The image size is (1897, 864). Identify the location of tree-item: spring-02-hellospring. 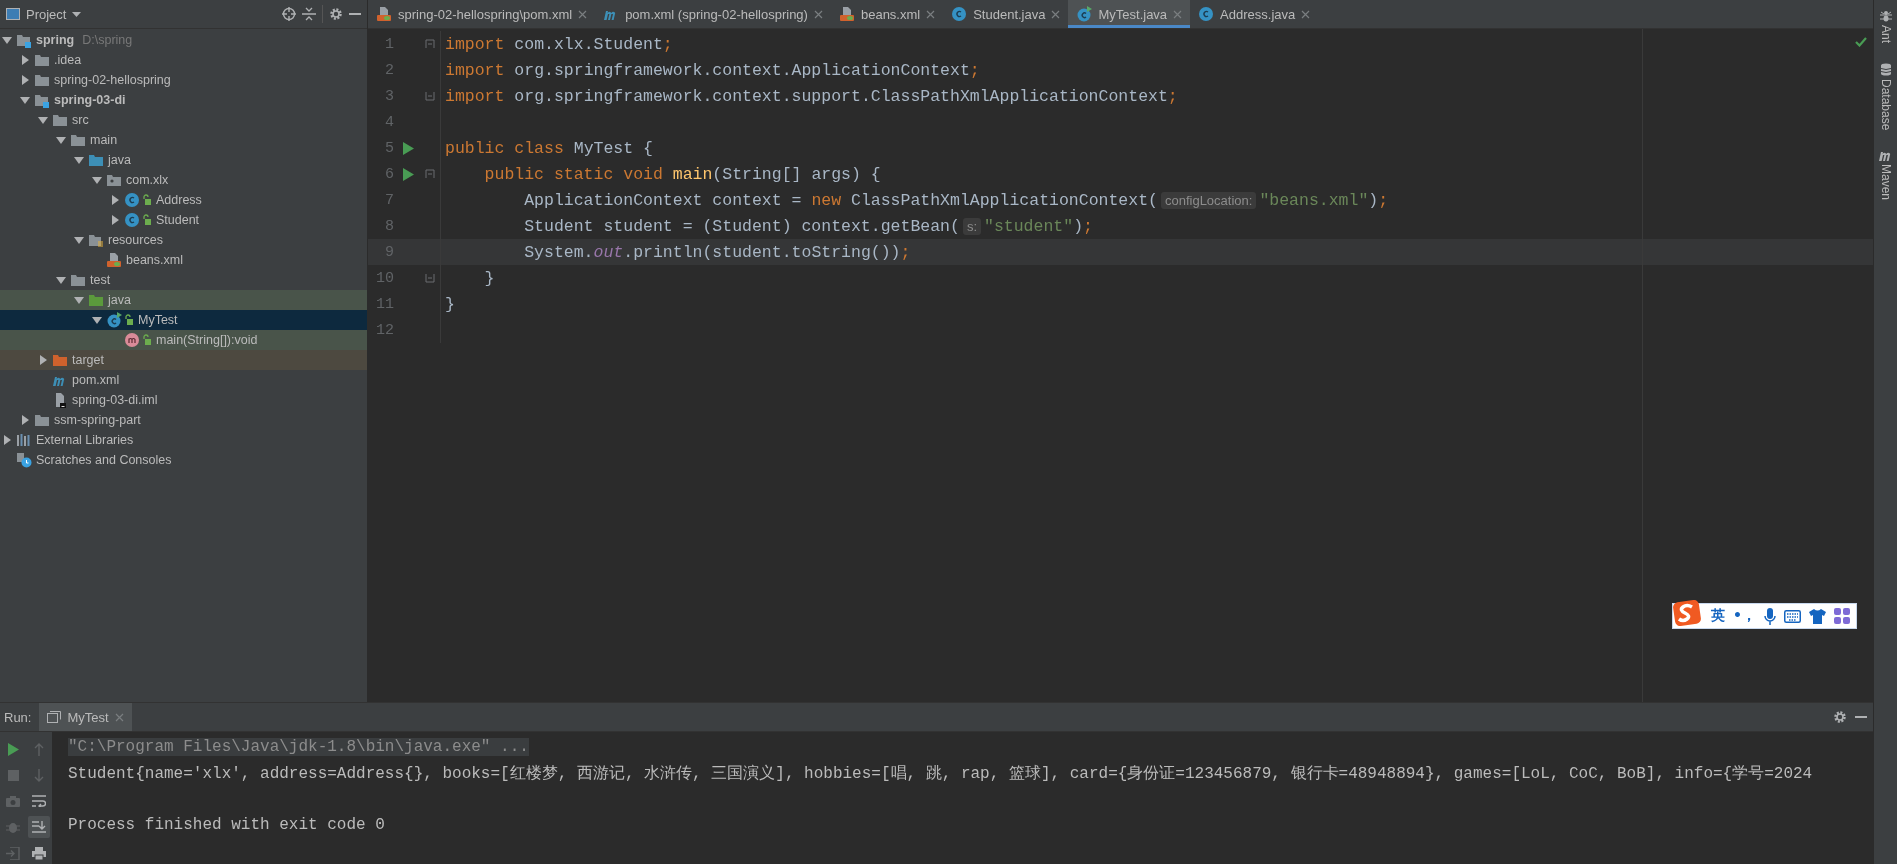
(183, 80).